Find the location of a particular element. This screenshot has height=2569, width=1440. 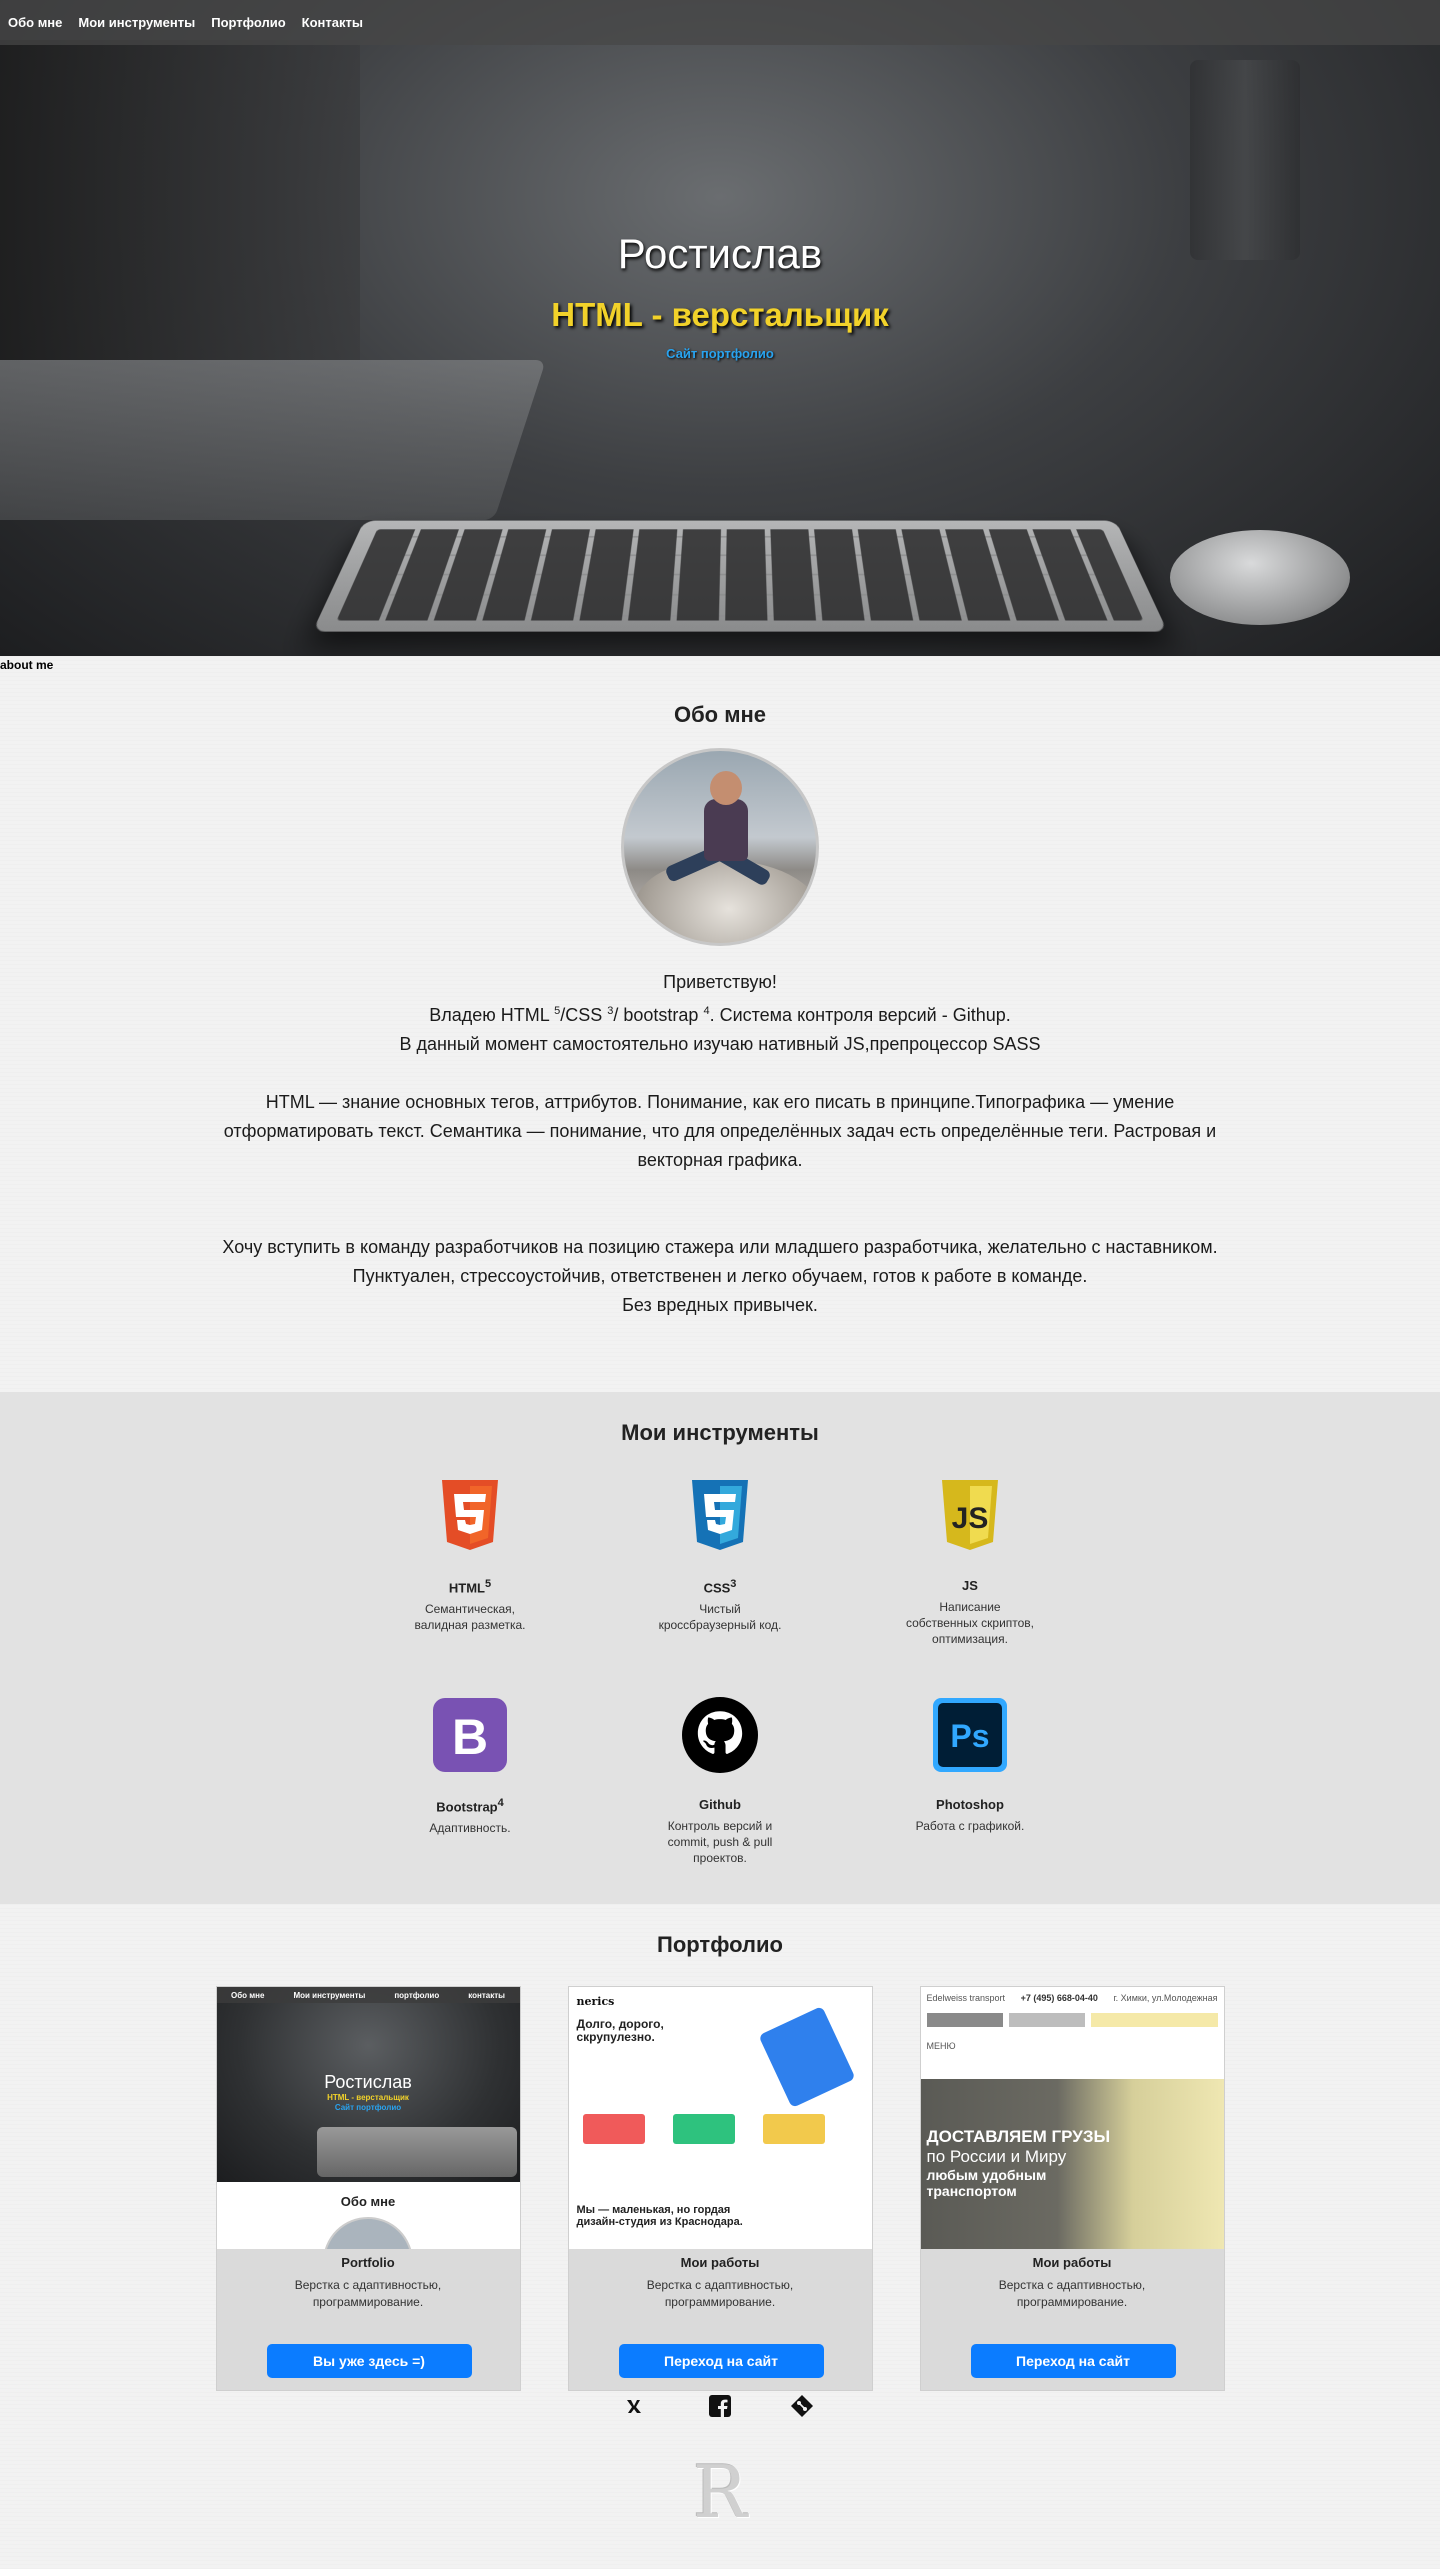

about-anchor-label: about me is located at coordinates (27, 665).